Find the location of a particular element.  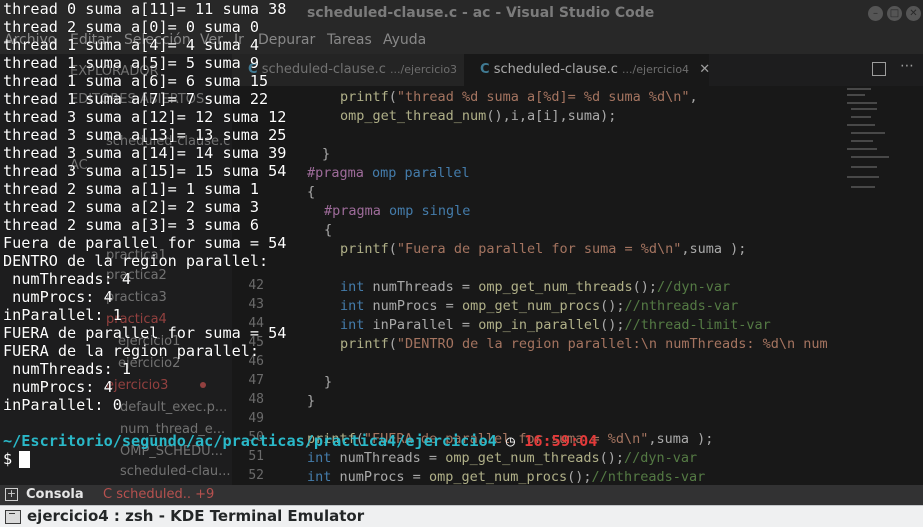

terminal-line: thread 1 suma a[5]= 5 suma 9 is located at coordinates (131, 63).